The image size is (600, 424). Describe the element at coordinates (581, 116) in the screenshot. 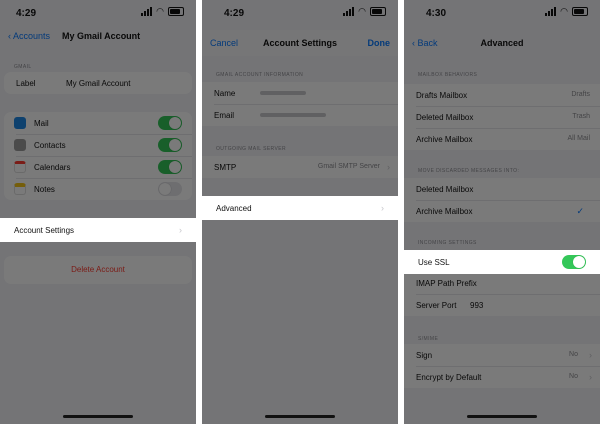

I see `deleted-mailbox-value: Trash` at that location.